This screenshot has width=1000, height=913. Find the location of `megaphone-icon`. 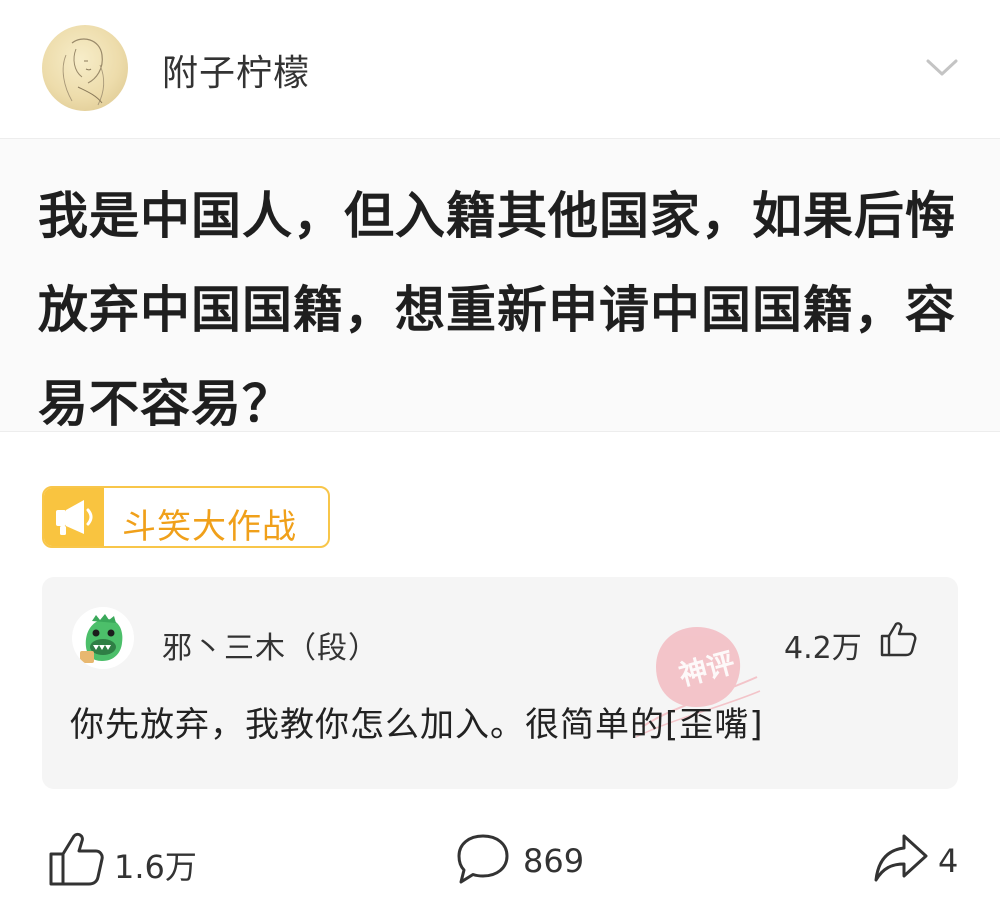

megaphone-icon is located at coordinates (74, 517).